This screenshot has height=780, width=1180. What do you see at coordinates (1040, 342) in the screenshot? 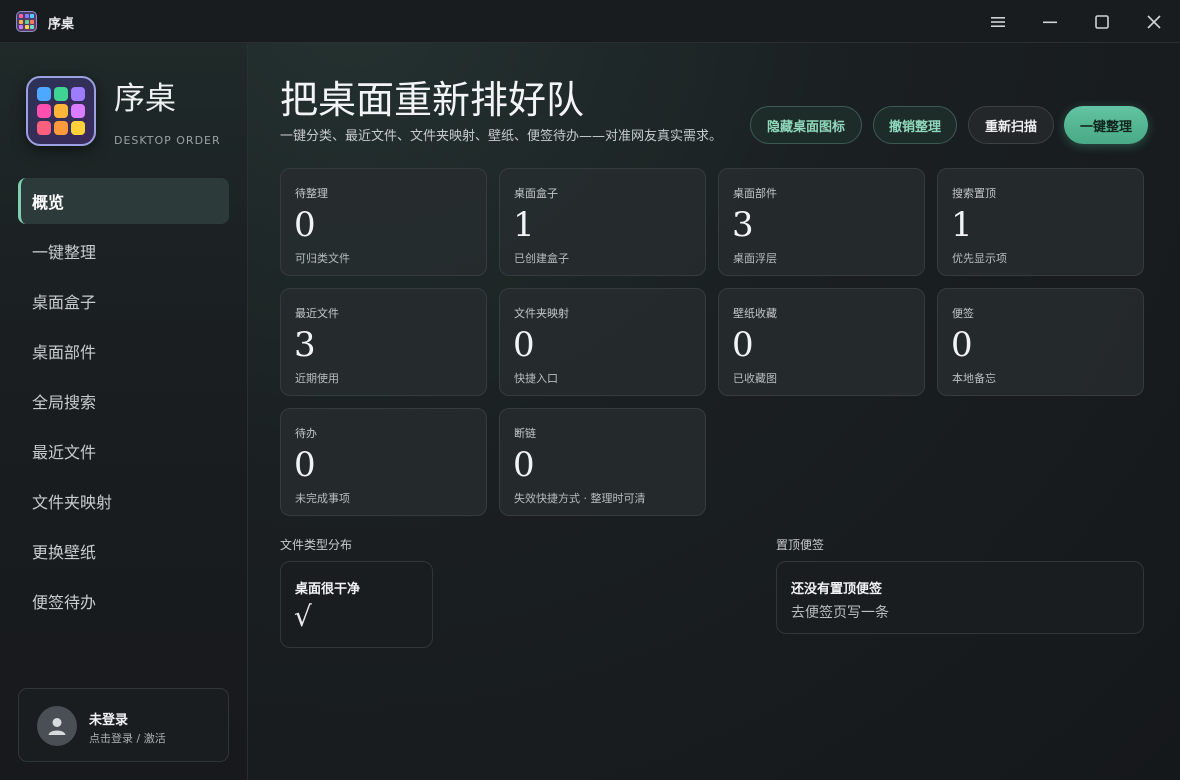
I see `stat-card-notes: 便签 0 本地备忘` at bounding box center [1040, 342].